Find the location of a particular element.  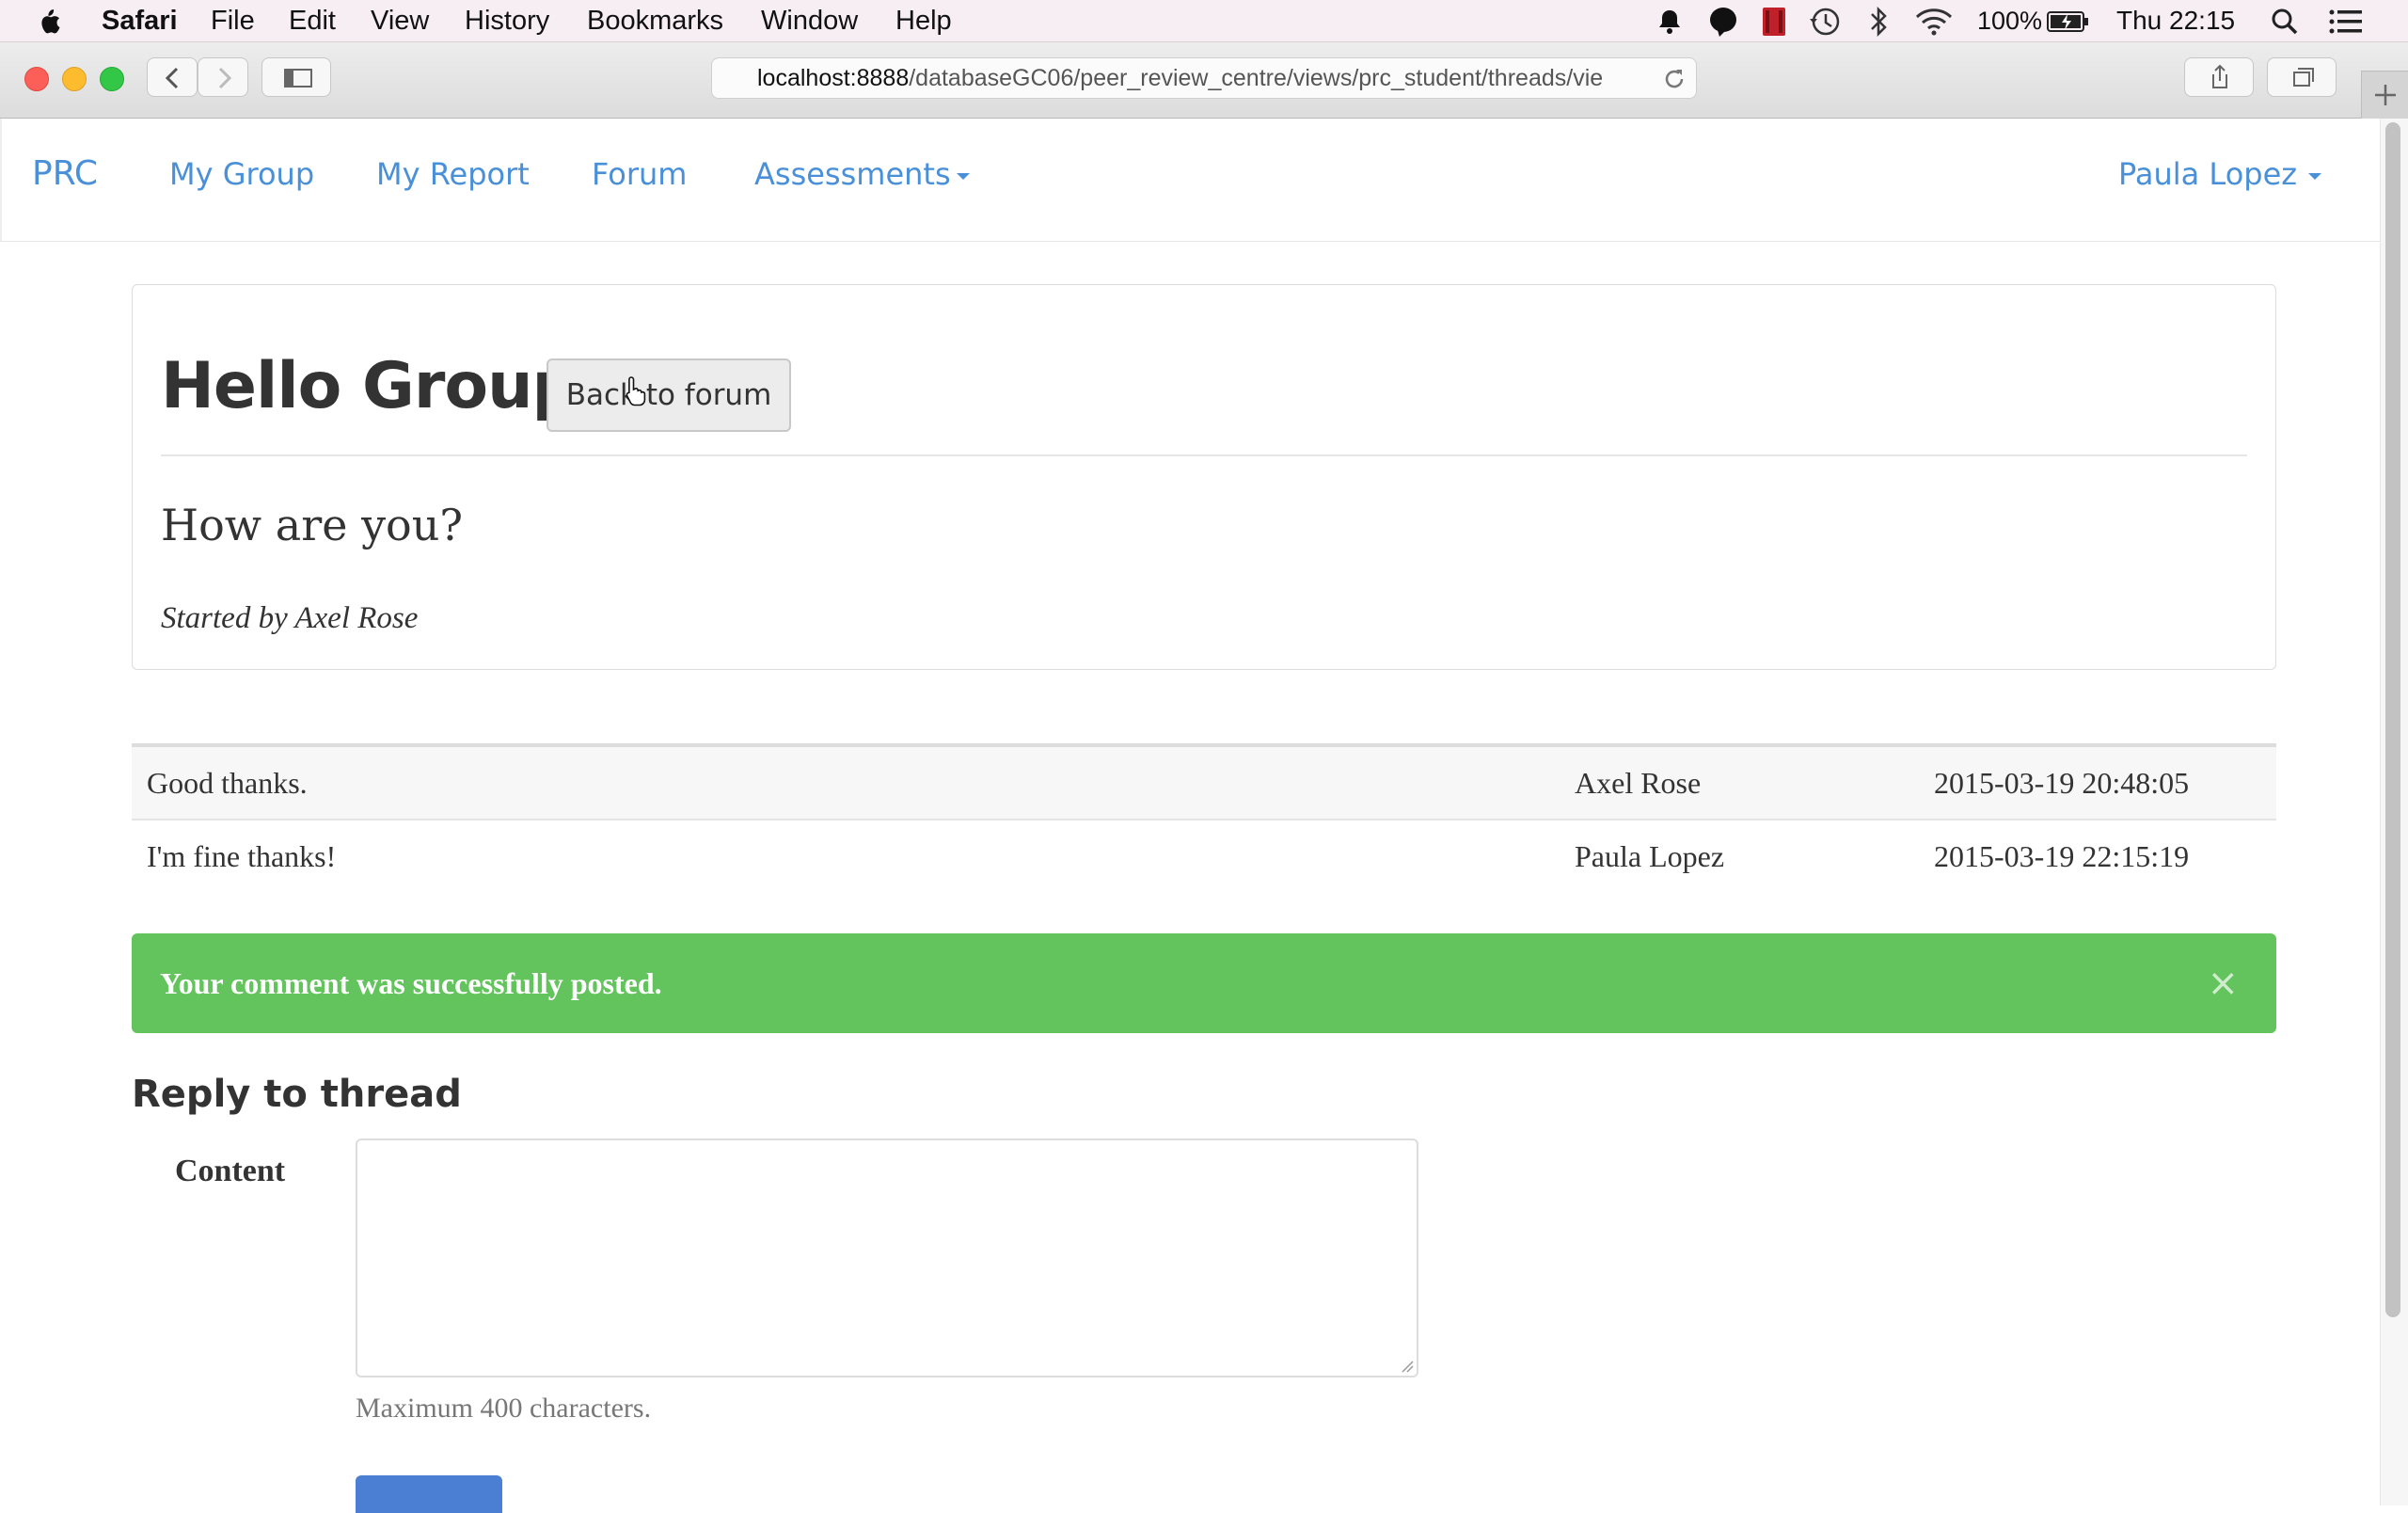

zoom-window-button is located at coordinates (112, 79).